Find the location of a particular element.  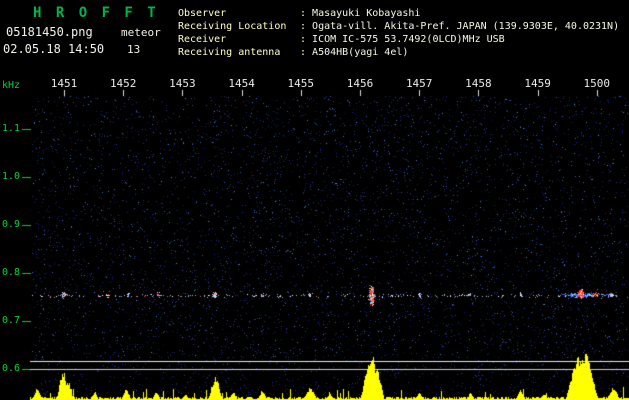

app-logo: H R O F F T is located at coordinates (96, 13).